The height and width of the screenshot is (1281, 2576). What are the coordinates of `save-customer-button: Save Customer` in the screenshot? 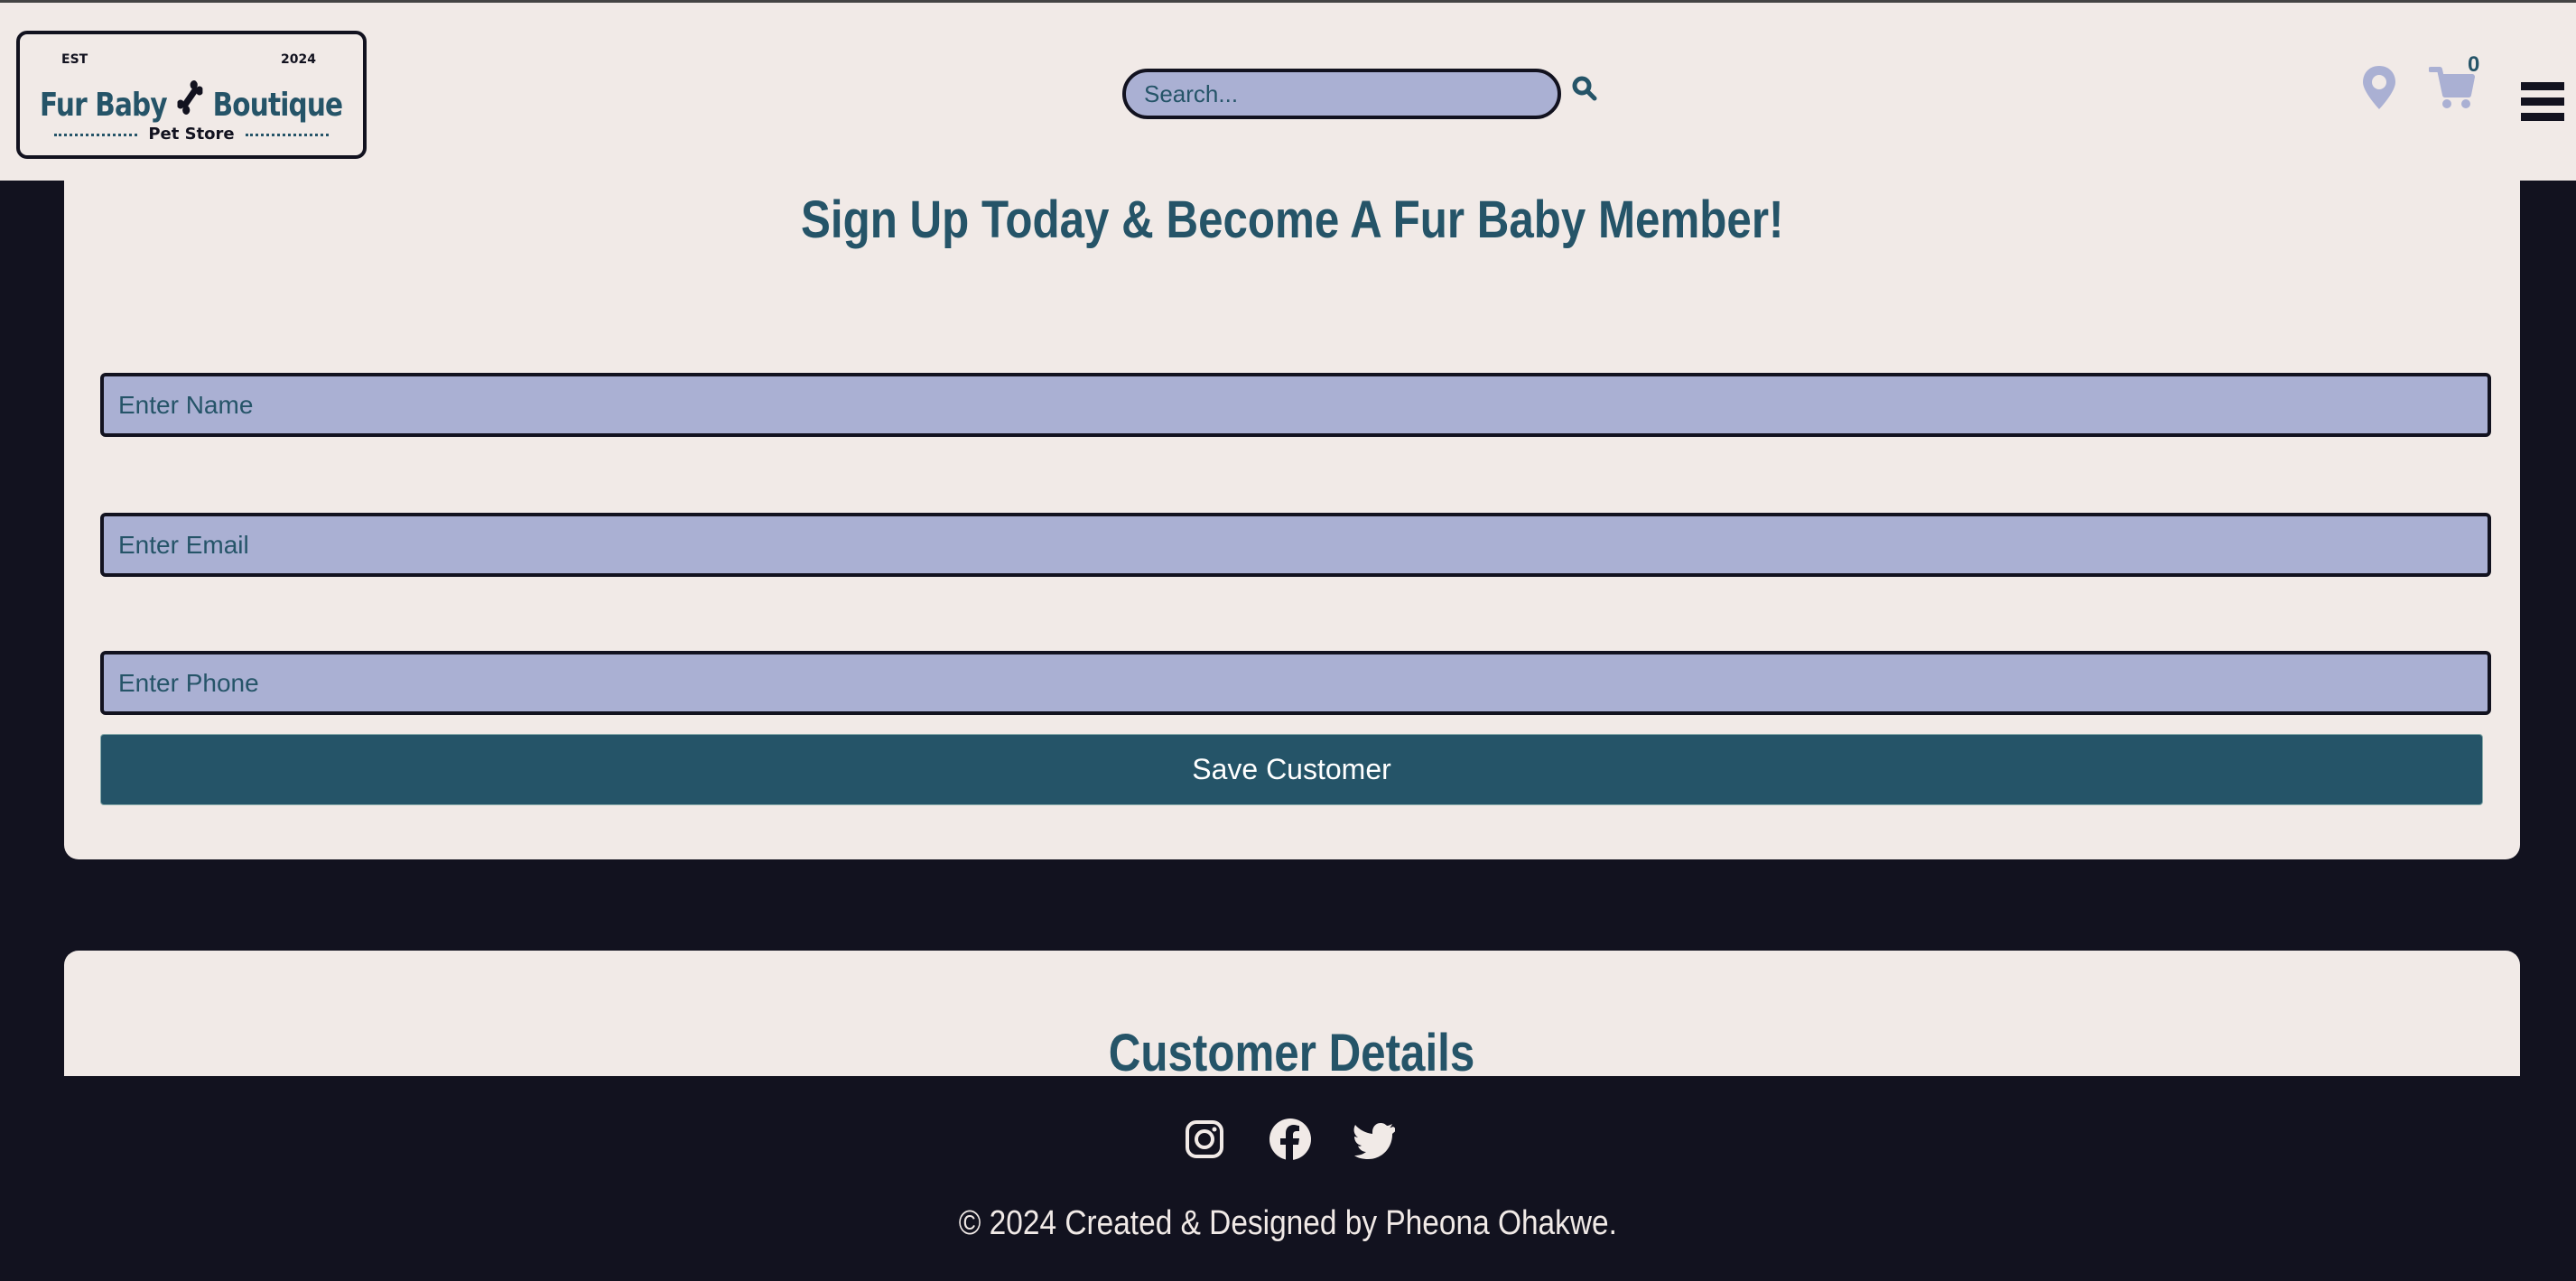 It's located at (1291, 769).